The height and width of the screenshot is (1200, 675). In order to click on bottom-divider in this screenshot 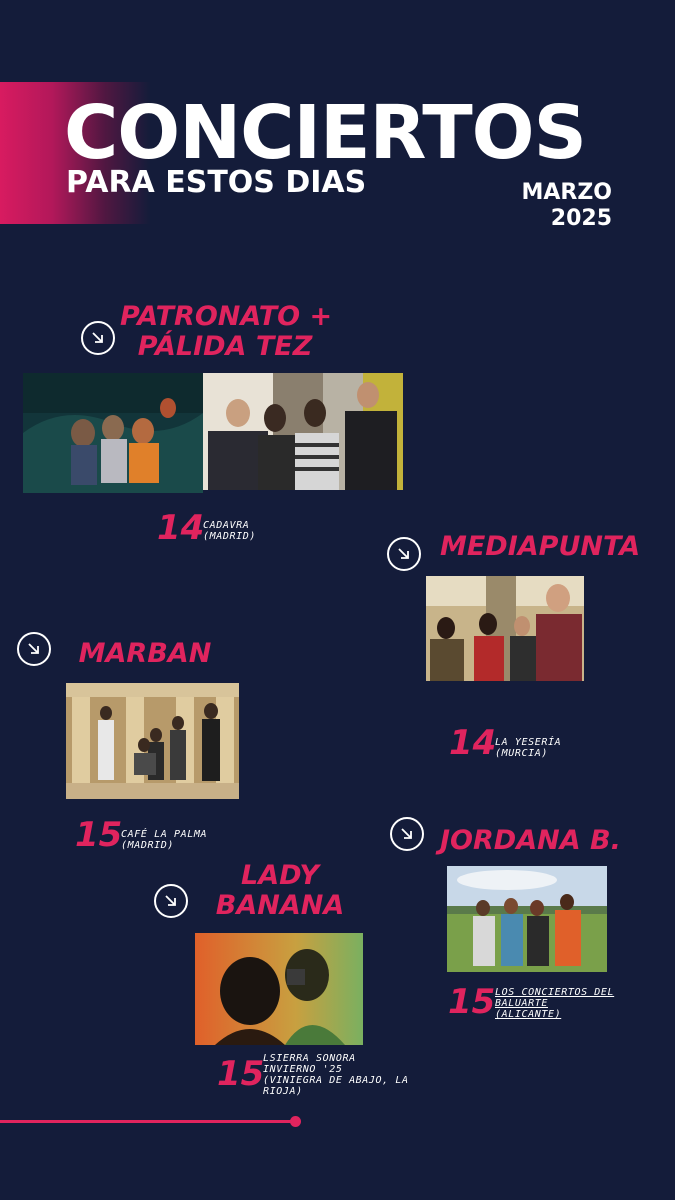, I will do `click(147, 1121)`.